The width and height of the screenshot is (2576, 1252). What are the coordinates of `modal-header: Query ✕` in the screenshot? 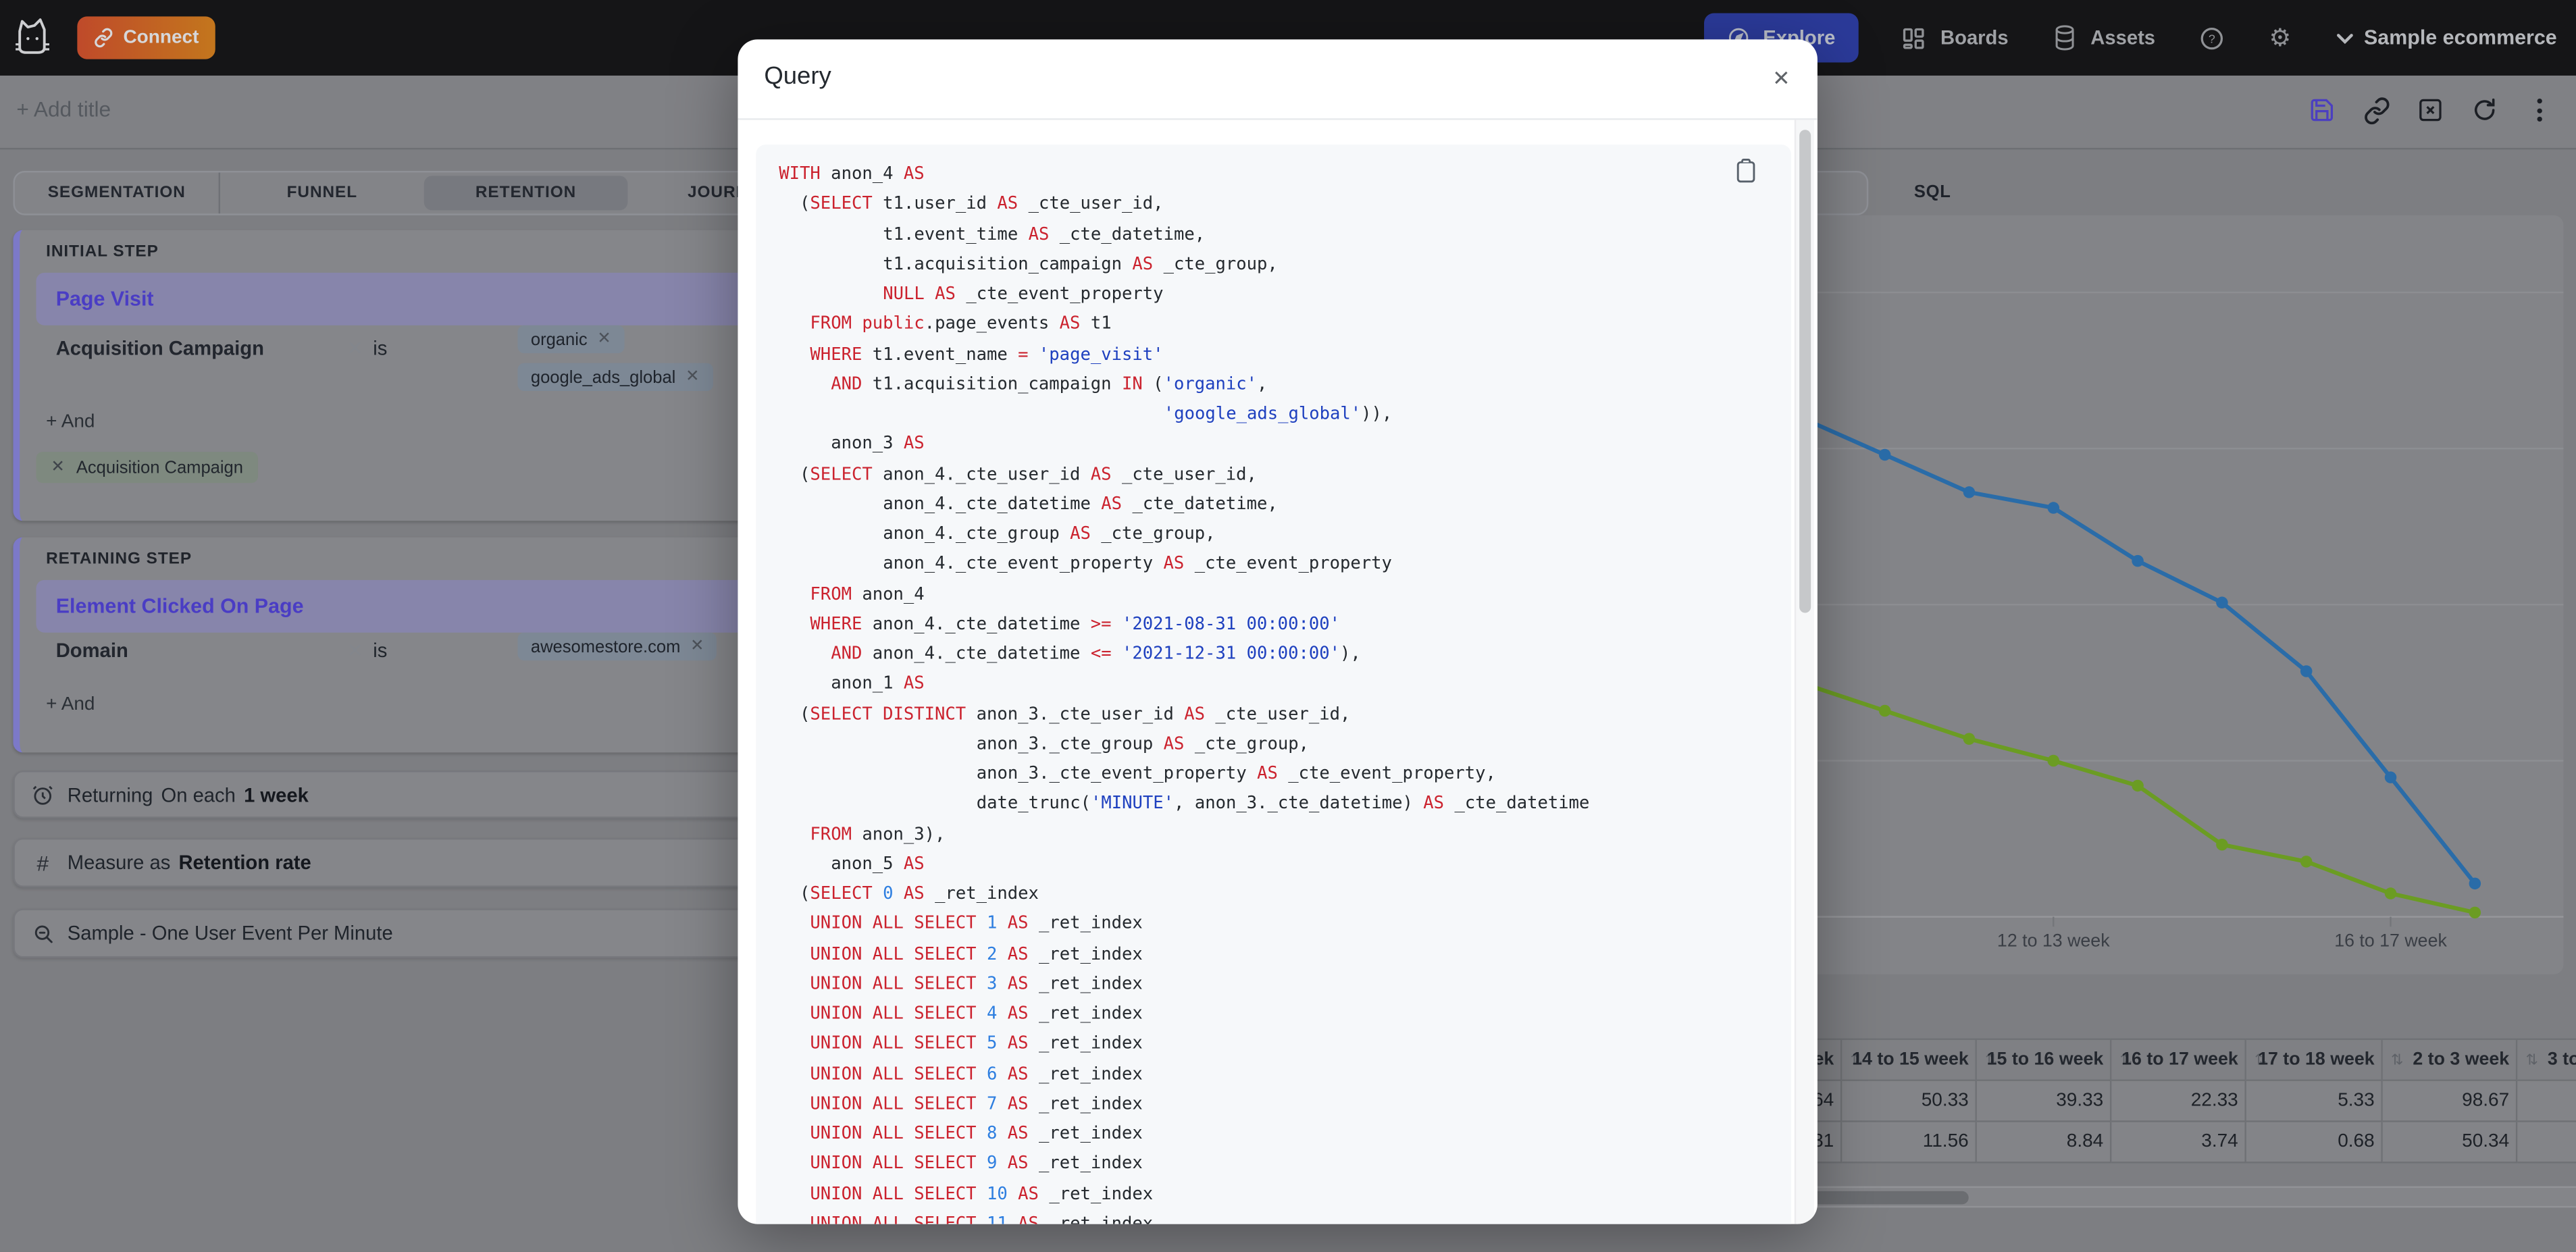 It's located at (1278, 79).